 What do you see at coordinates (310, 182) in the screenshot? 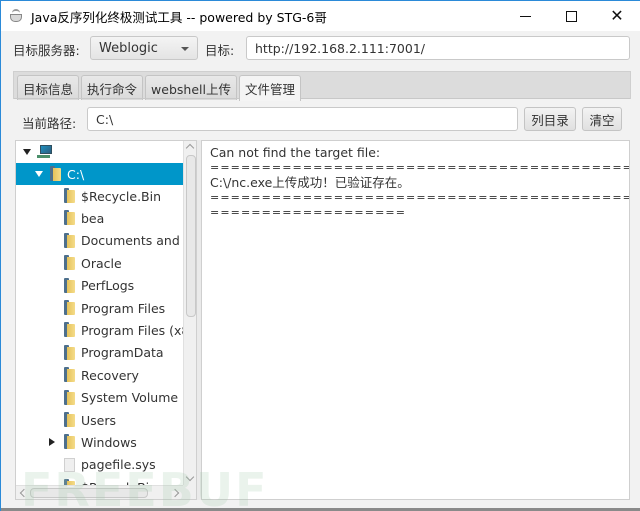
I see `output-line: C:\/nc.exe上传成功！已验证存在。` at bounding box center [310, 182].